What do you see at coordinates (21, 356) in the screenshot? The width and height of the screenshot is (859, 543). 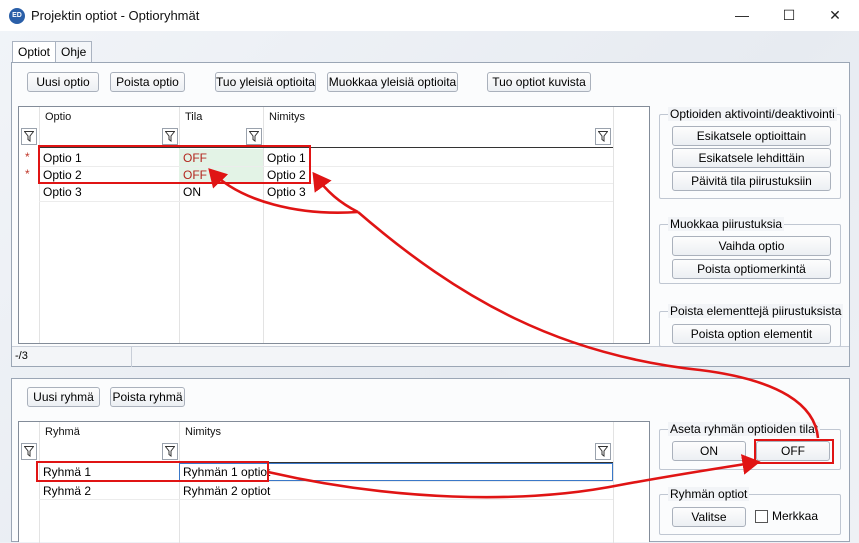 I see `record-counter: -/3` at bounding box center [21, 356].